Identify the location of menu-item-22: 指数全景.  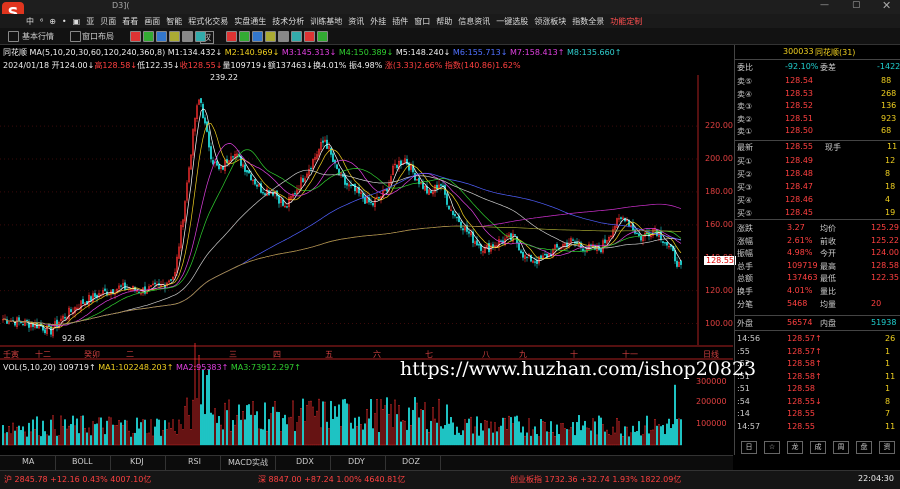
(588, 21).